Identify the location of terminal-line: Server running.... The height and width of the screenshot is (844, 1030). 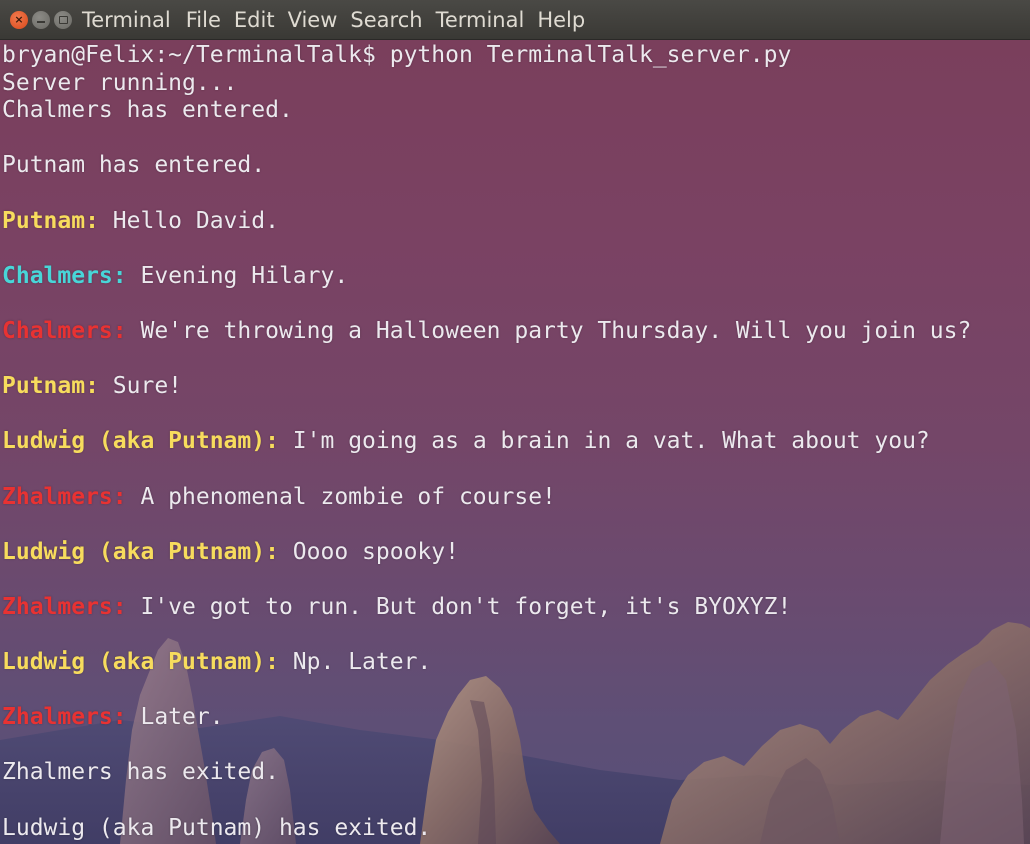
(486, 84).